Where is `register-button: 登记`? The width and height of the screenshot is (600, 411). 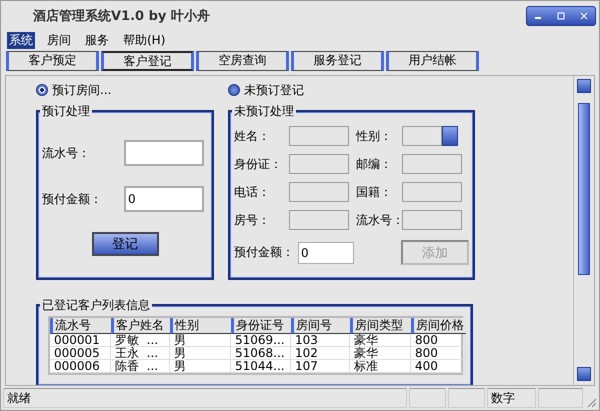
register-button: 登记 is located at coordinates (125, 244).